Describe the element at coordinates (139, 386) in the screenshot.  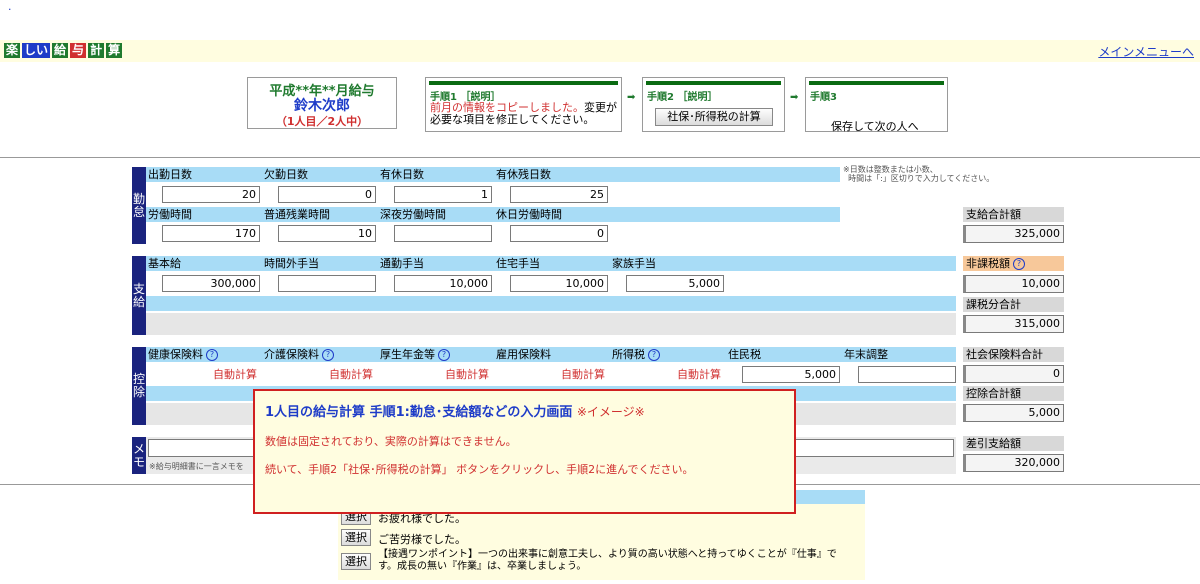
I see `deduct-section-label: 控除` at that location.